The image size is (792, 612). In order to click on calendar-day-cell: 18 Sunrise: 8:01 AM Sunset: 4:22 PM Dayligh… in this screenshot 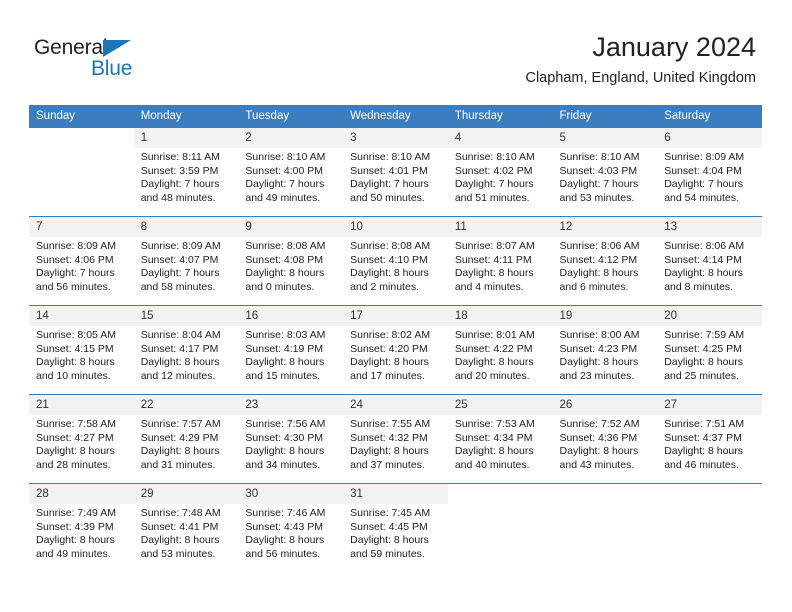, I will do `click(500, 350)`.